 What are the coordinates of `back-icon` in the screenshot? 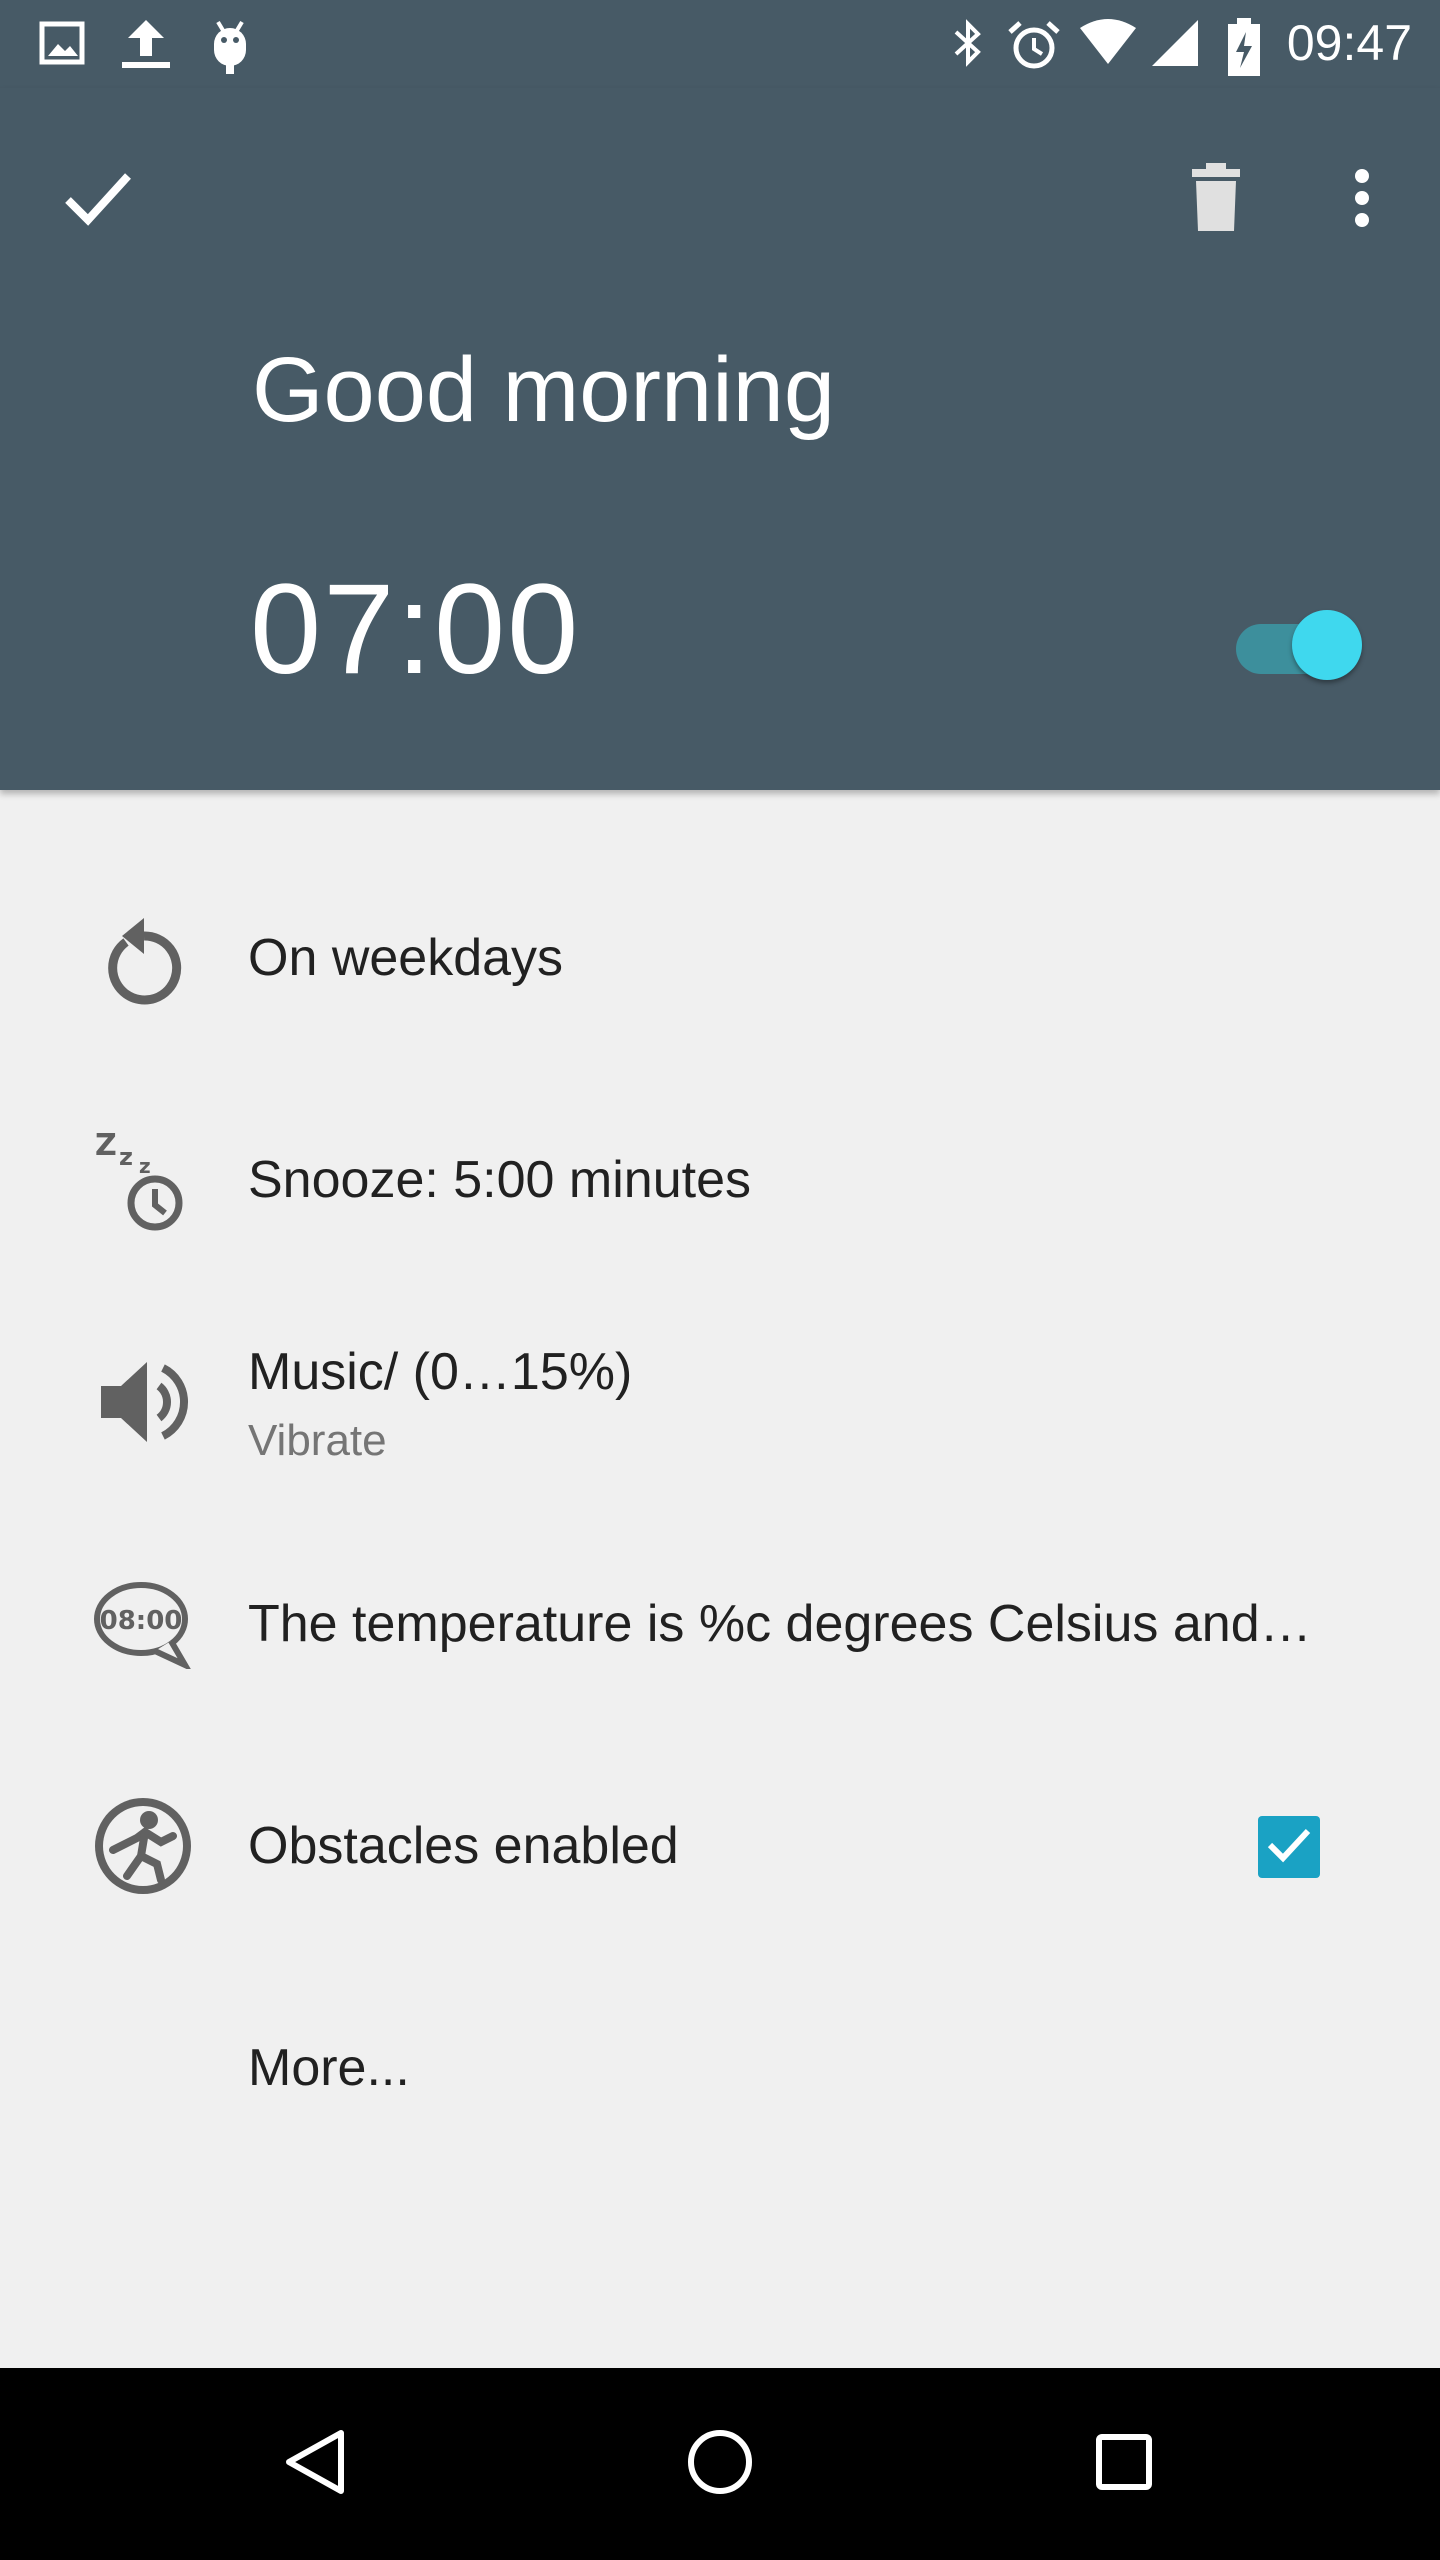 It's located at (316, 2464).